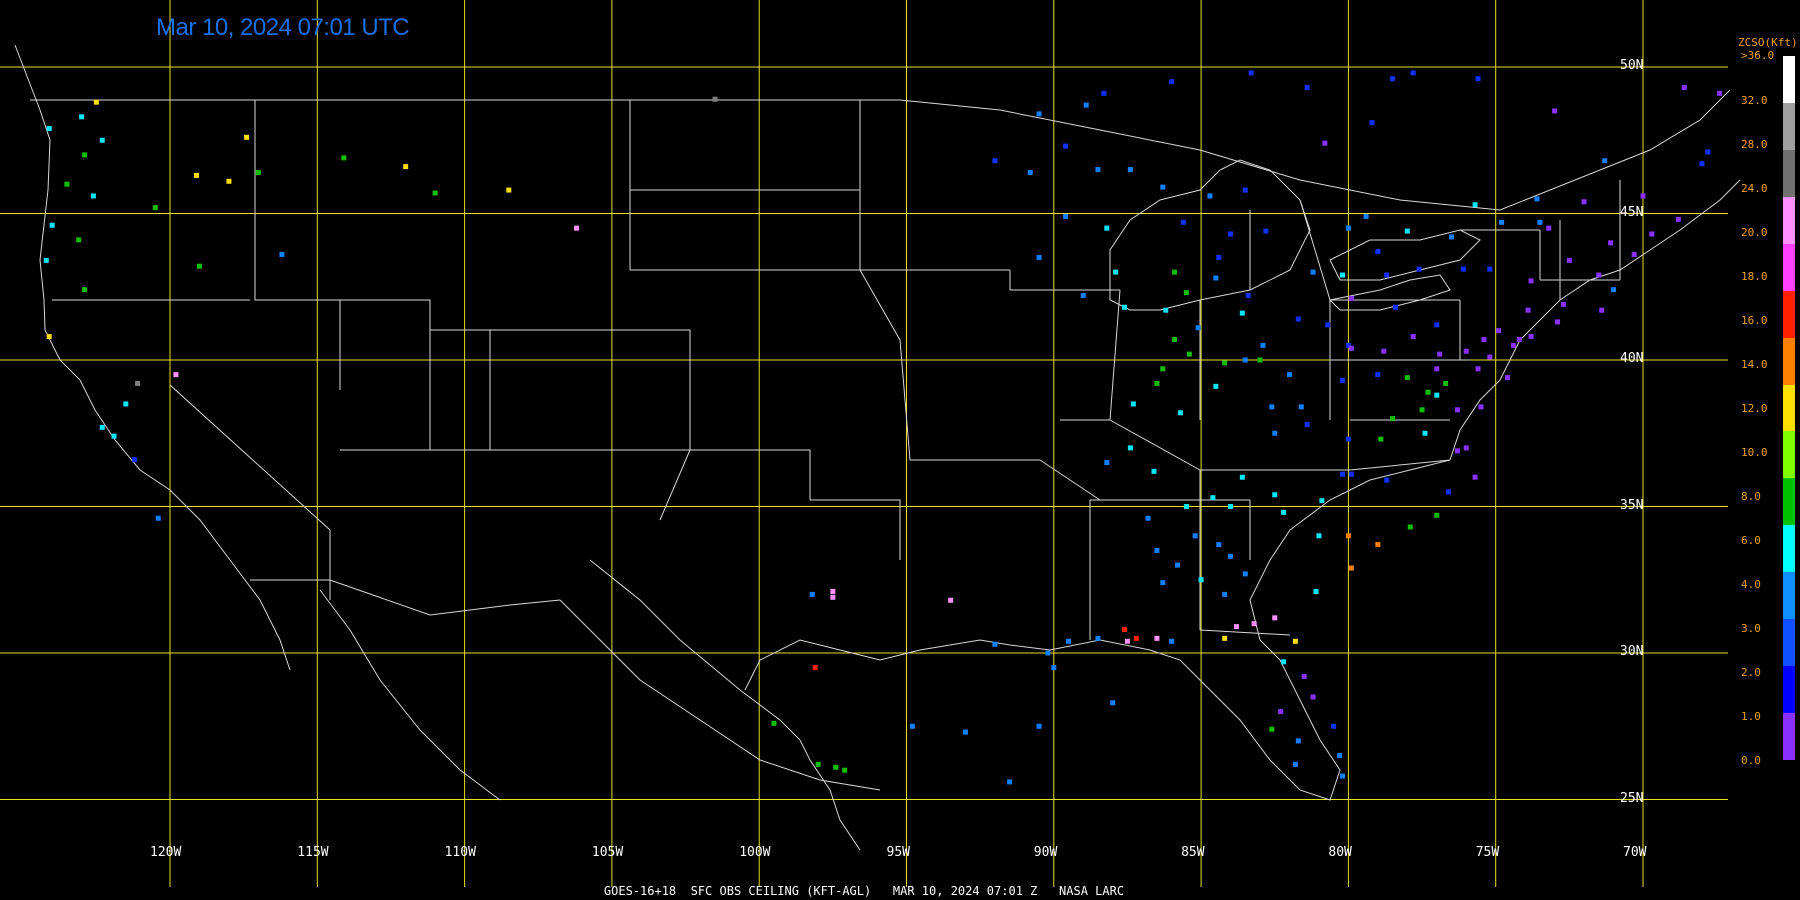 The height and width of the screenshot is (900, 1800). Describe the element at coordinates (1635, 852) in the screenshot. I see `longitude-label: 70W` at that location.